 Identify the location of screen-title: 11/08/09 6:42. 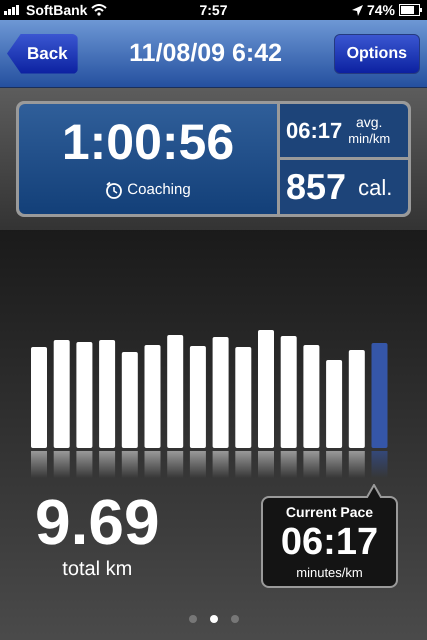
(205, 53).